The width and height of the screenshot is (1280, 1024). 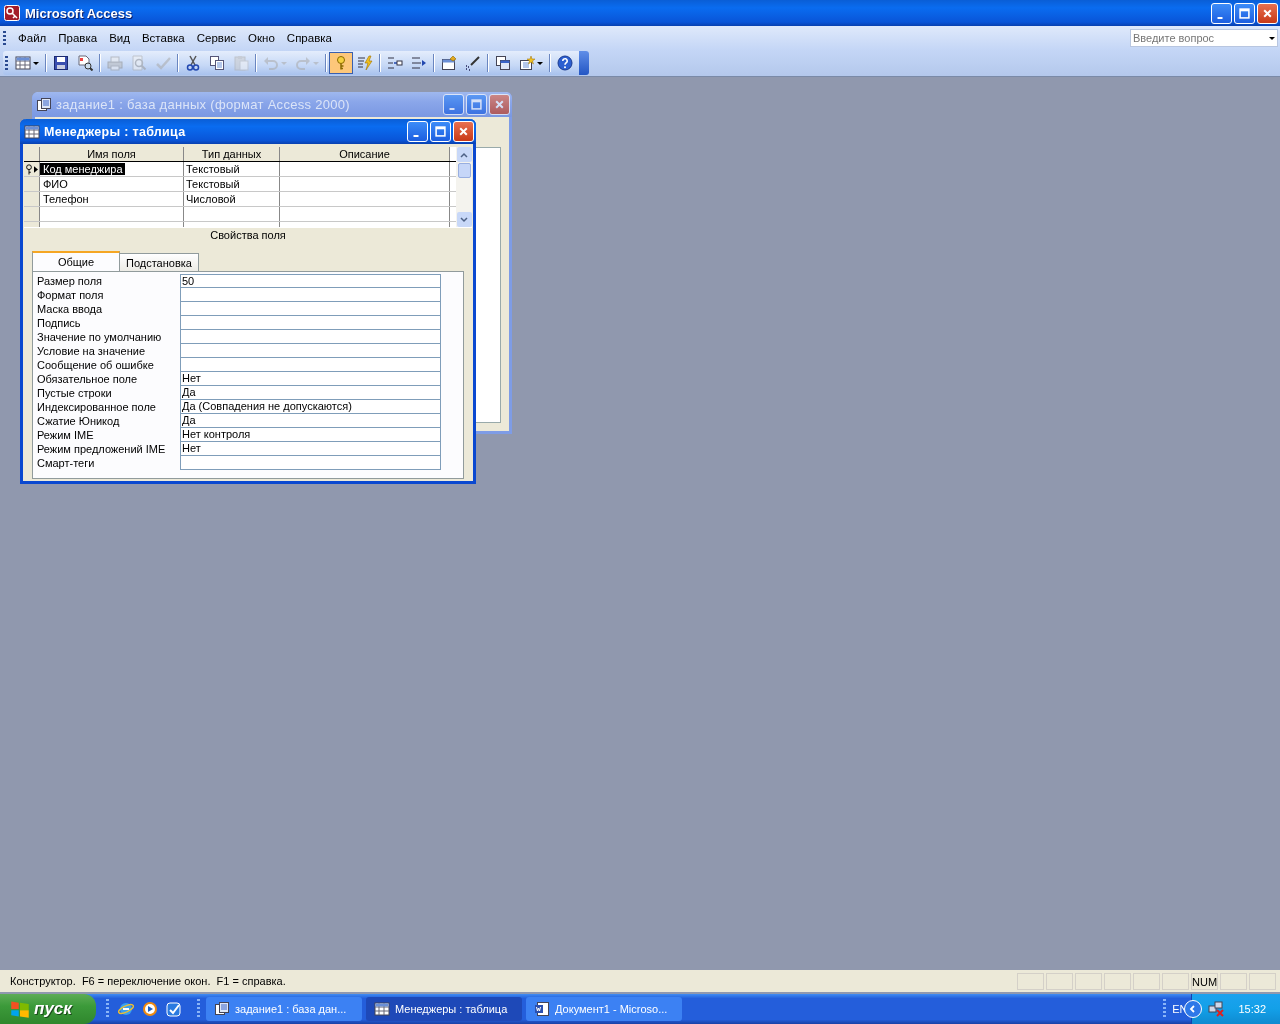 What do you see at coordinates (96, 365) in the screenshot?
I see `property-label: Сообщение об ошибке` at bounding box center [96, 365].